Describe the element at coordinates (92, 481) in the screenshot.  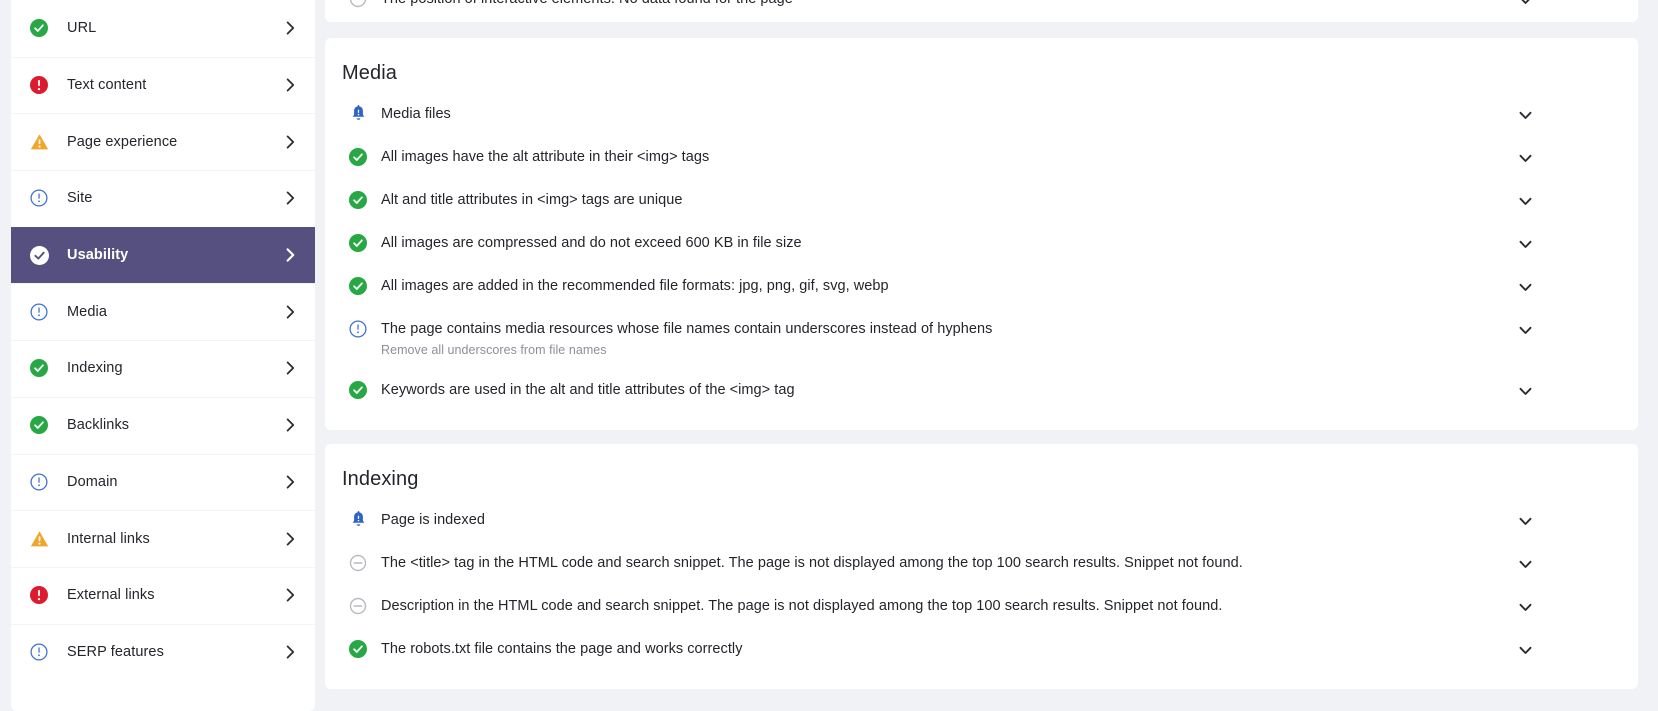
I see `sidebar-item-label: Domain` at that location.